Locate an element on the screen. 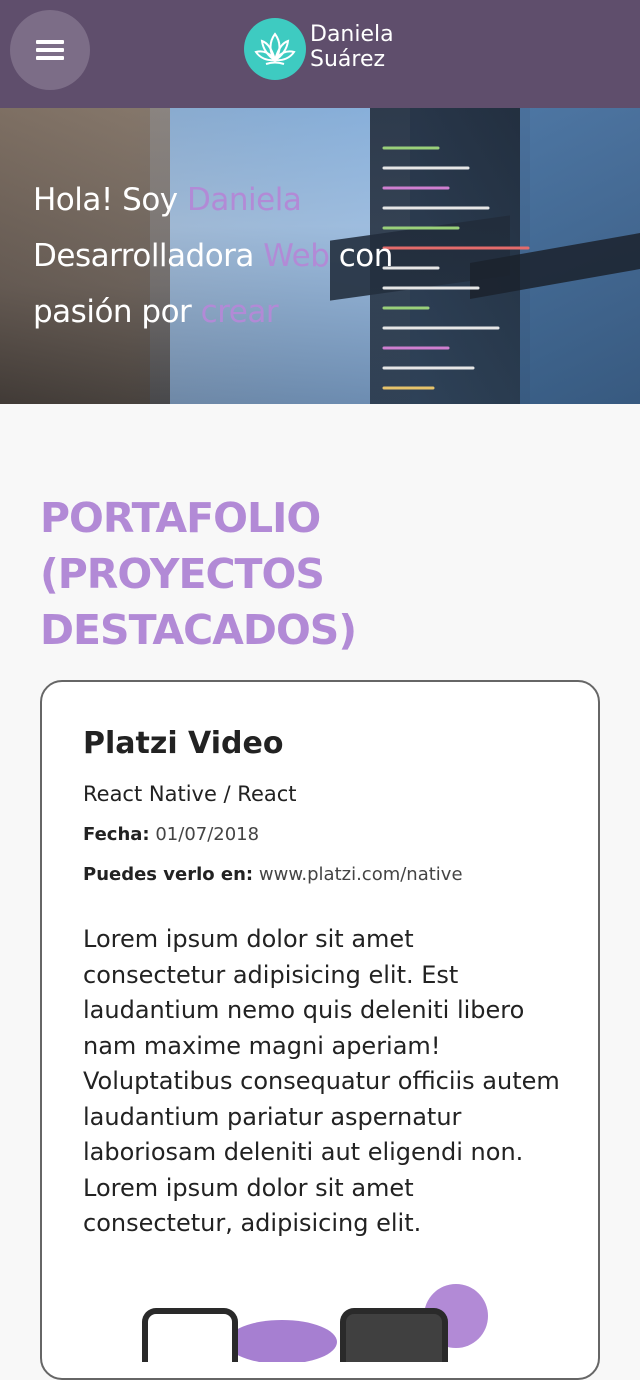 The image size is (640, 1380). hero-line-1: Hola! Soy Daniela is located at coordinates (243, 200).